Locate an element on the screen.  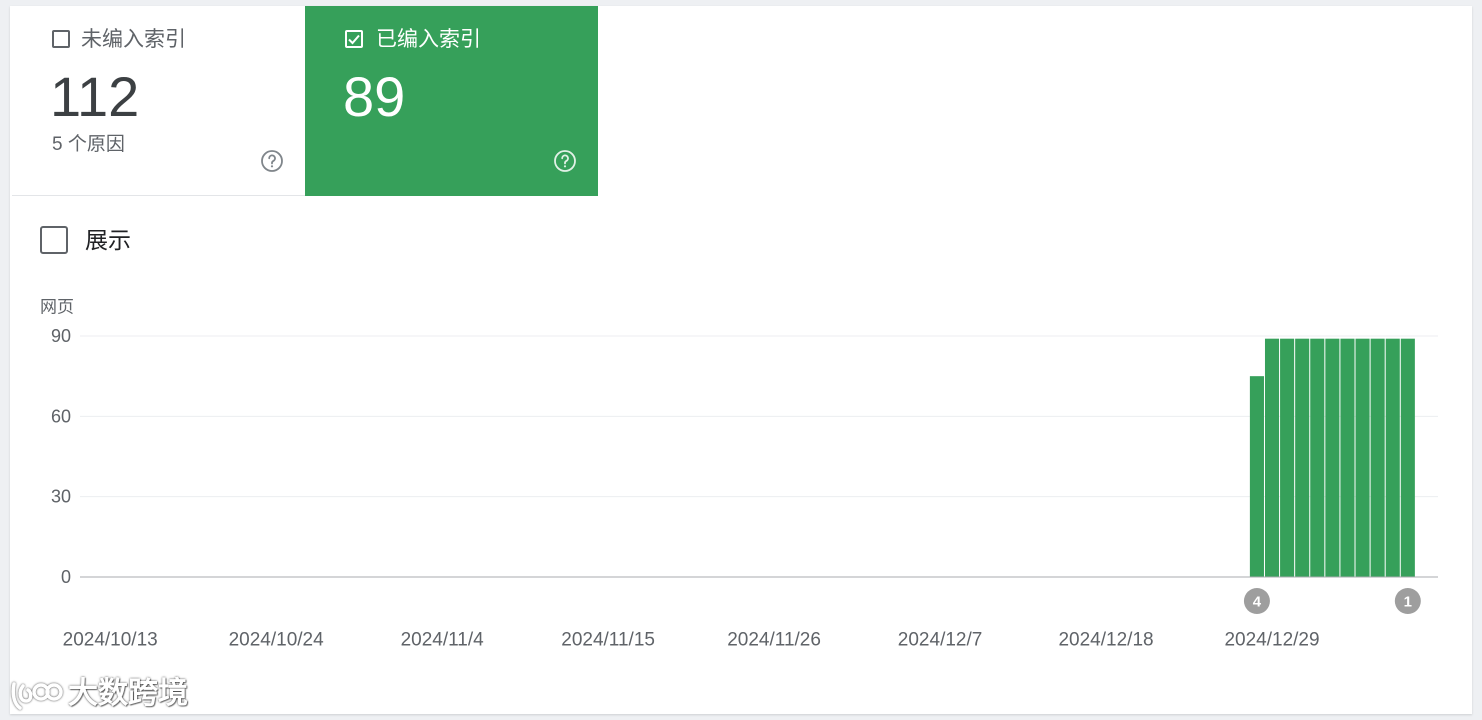
y-tick-label: 0 is located at coordinates (66, 577).